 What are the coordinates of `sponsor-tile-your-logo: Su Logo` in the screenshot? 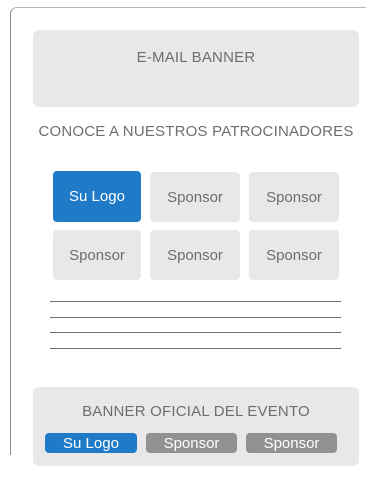 It's located at (97, 196).